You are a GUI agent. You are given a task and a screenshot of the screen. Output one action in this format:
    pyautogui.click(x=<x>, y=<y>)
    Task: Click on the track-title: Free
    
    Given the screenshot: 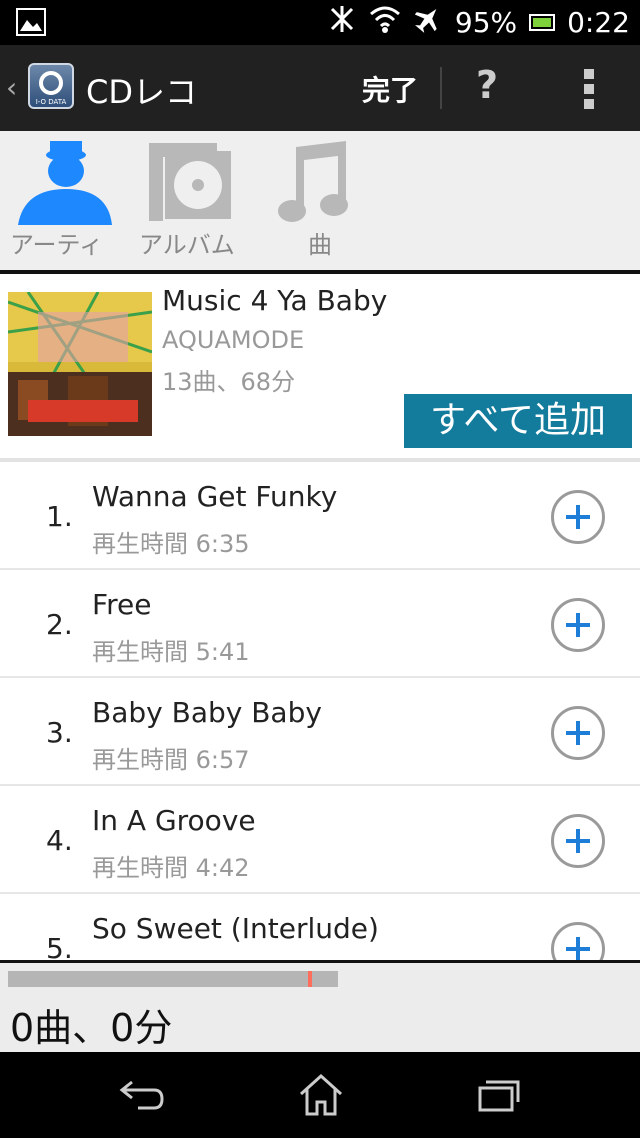 What is the action you would take?
    pyautogui.click(x=122, y=604)
    